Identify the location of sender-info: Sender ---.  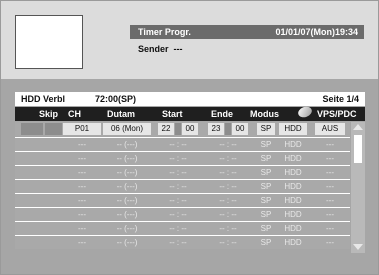
(160, 49).